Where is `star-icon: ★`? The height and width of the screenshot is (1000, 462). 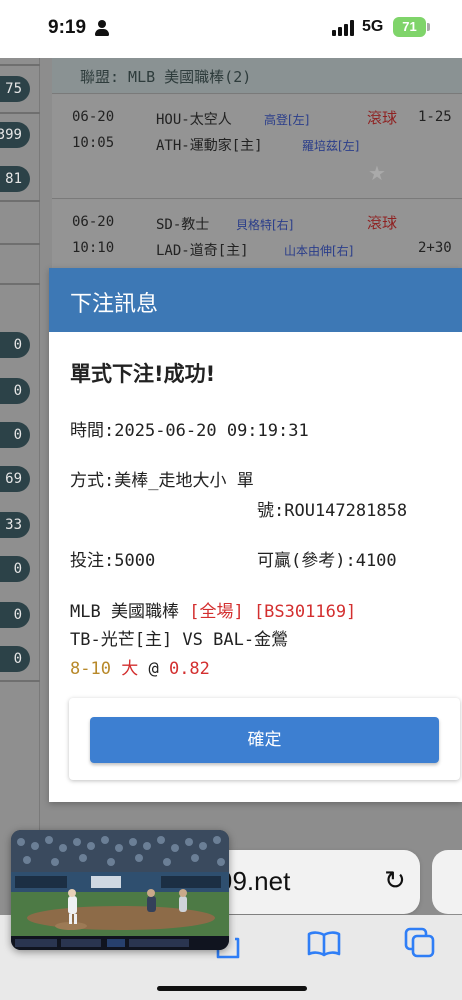
star-icon: ★ is located at coordinates (377, 173).